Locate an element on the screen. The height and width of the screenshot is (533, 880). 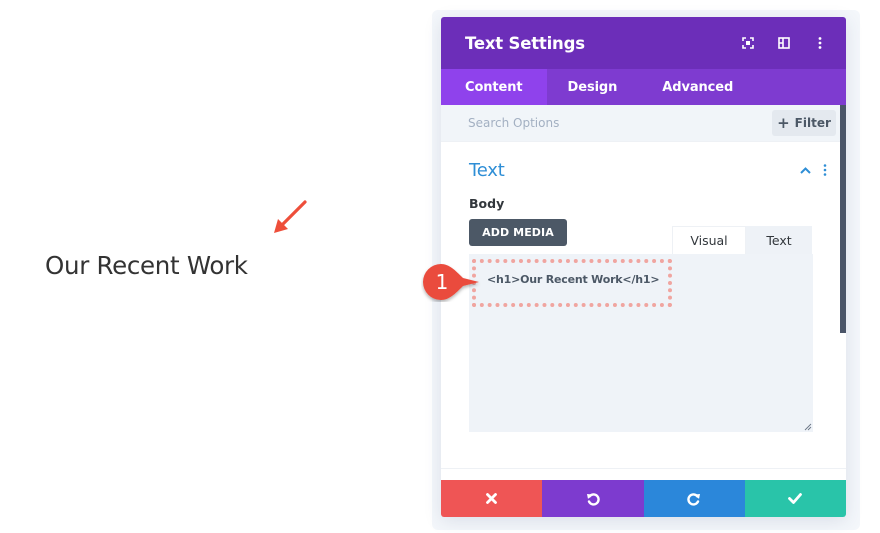
body-editor is located at coordinates (641, 343).